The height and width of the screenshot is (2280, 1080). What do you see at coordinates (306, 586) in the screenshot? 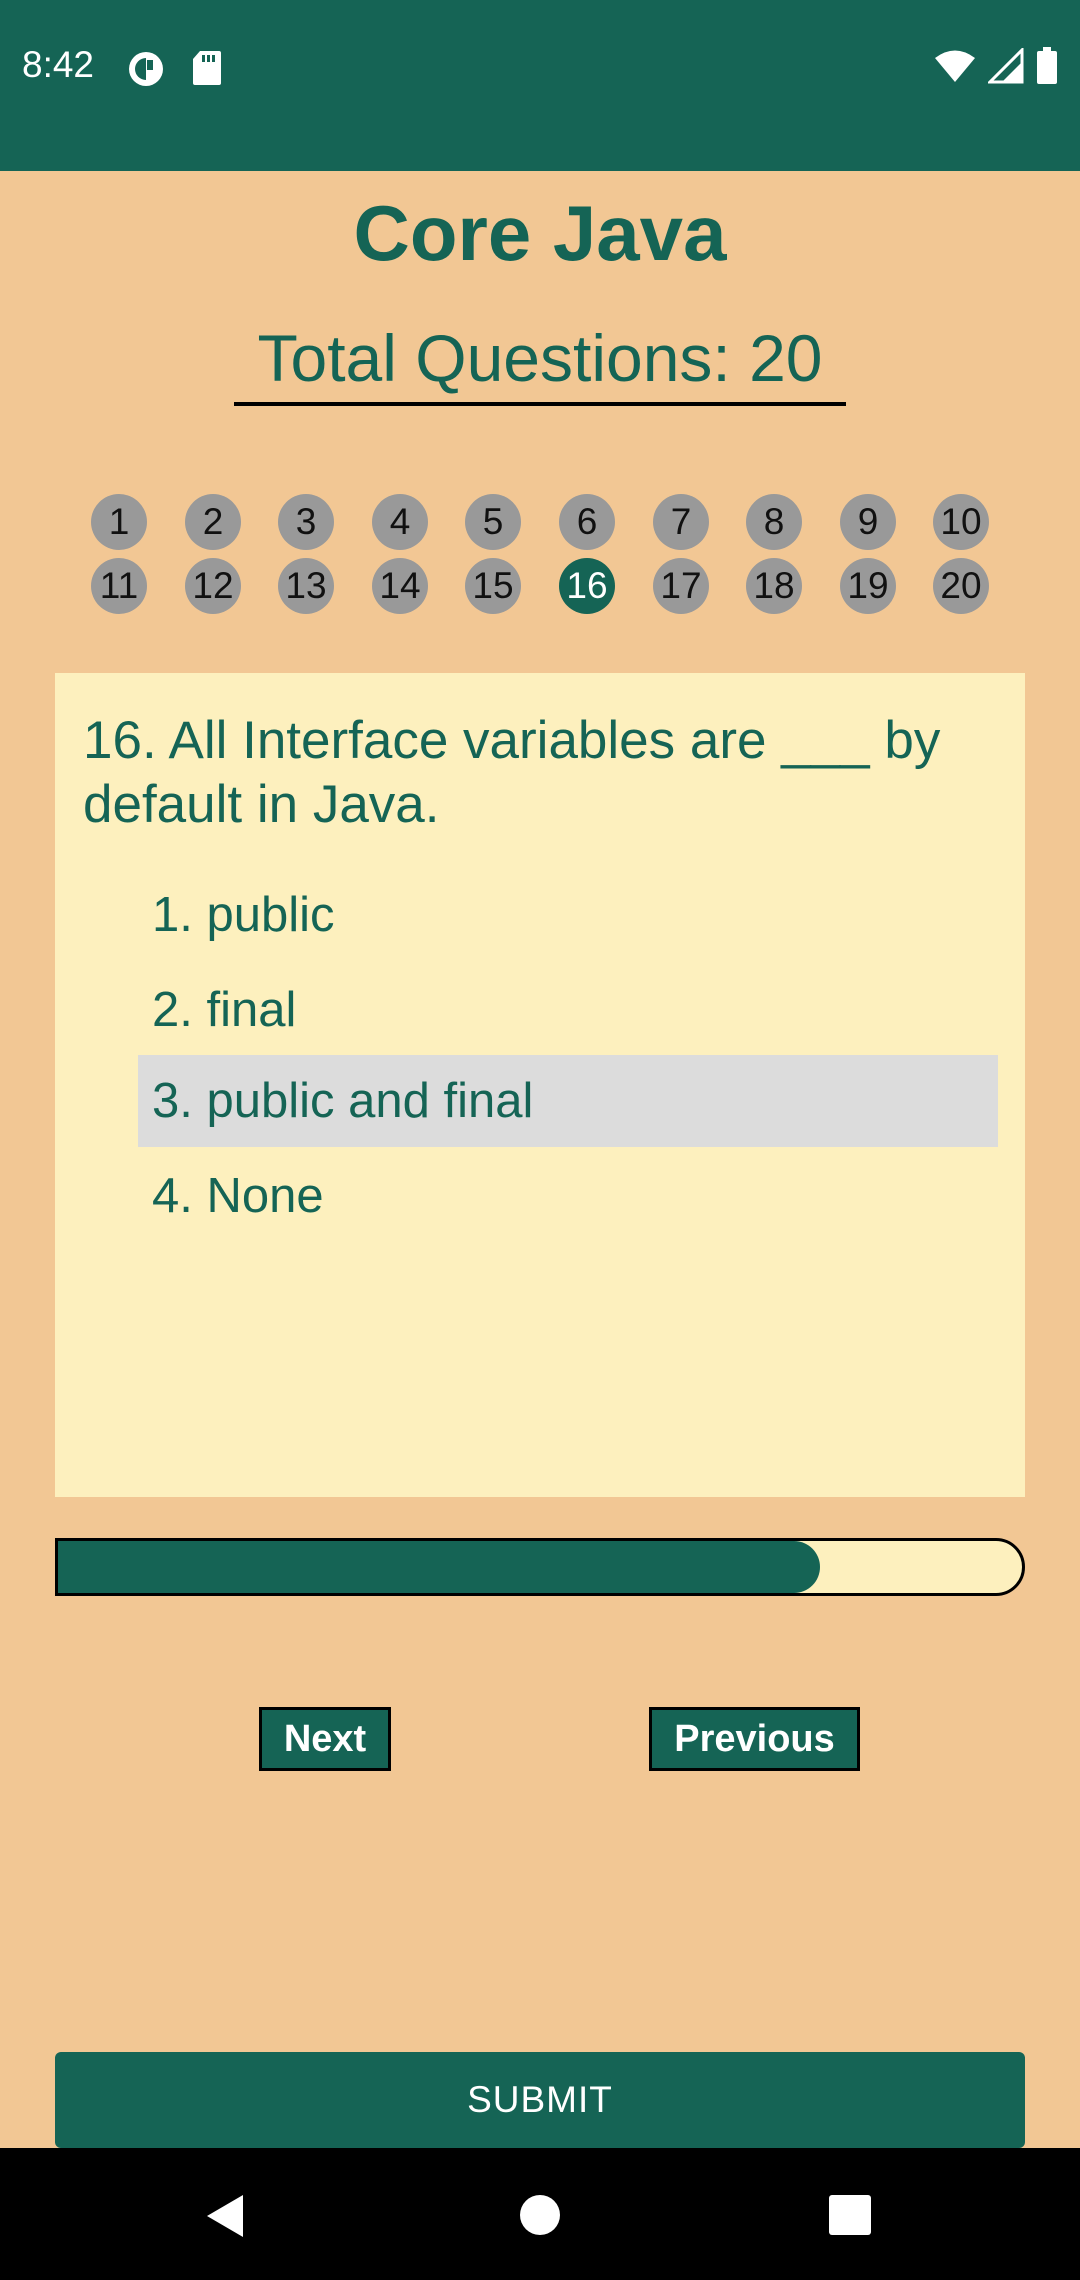
I see `question-number-13: 13` at bounding box center [306, 586].